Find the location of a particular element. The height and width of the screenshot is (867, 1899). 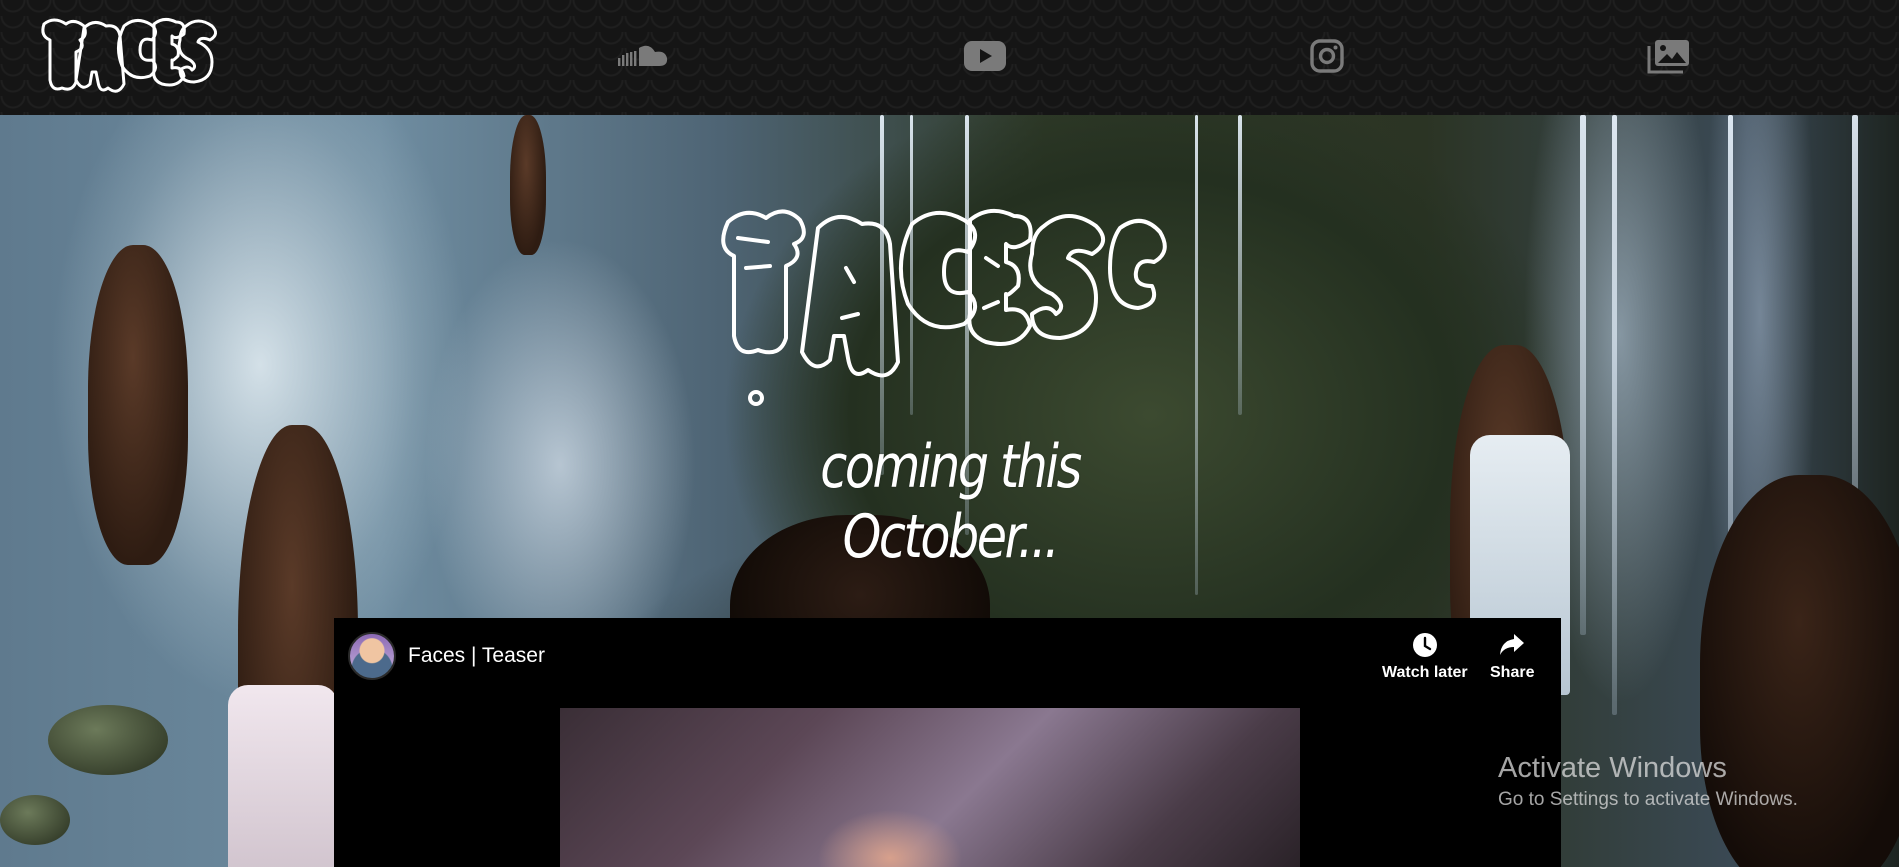

video-thumbnail is located at coordinates (930, 787).